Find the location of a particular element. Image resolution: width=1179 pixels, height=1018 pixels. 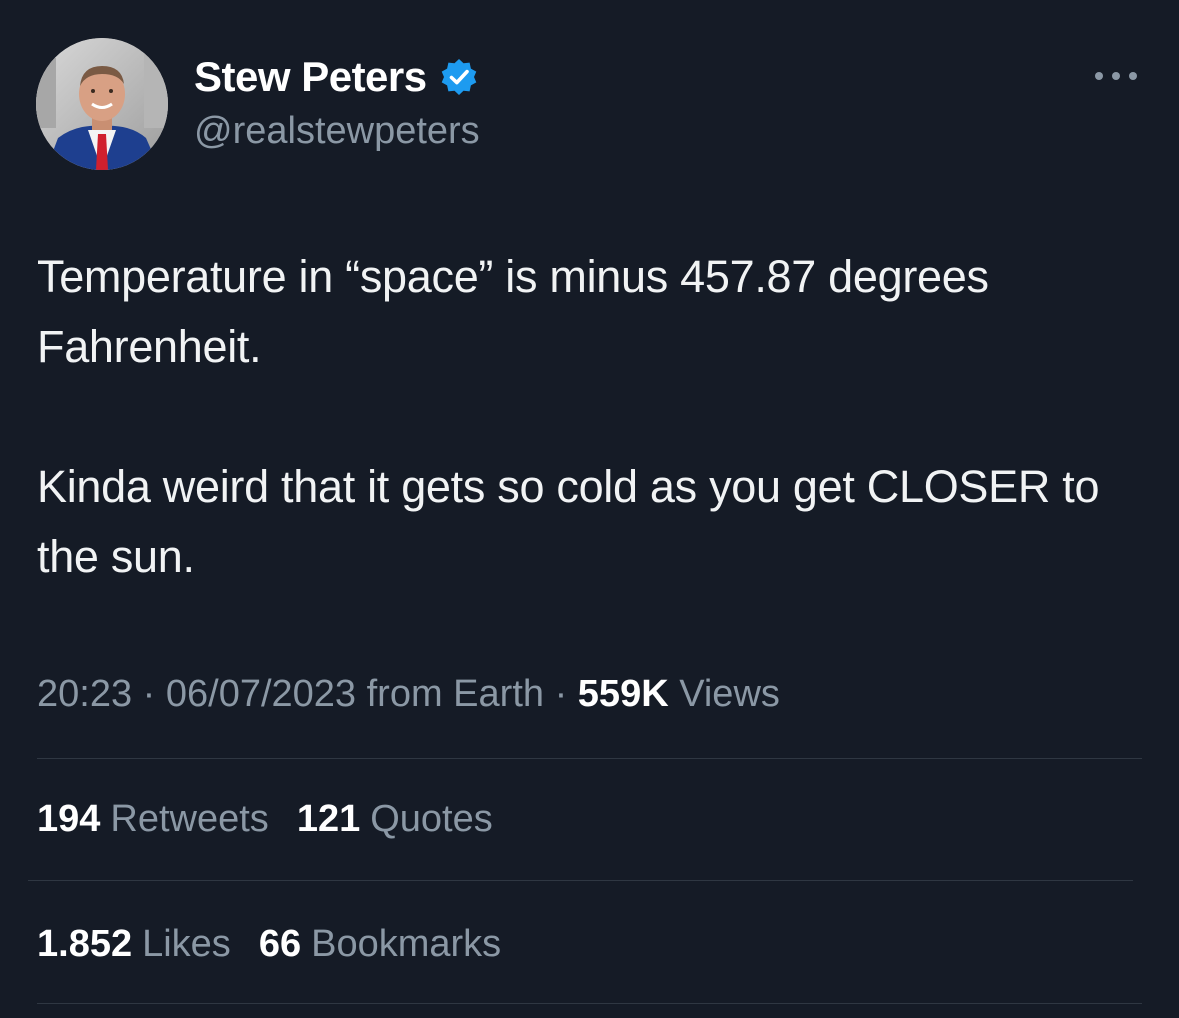

likes-stat: 1.852 Likes is located at coordinates (134, 944).